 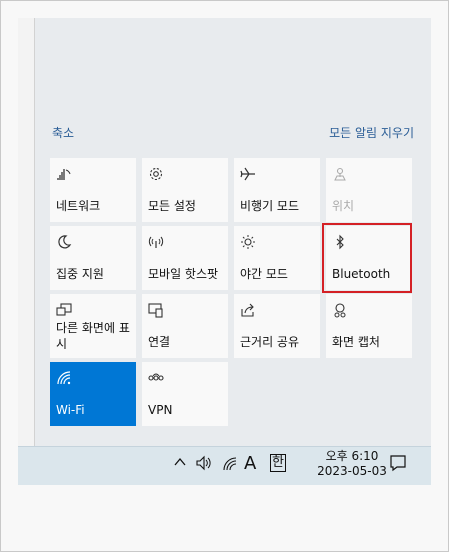 What do you see at coordinates (270, 342) in the screenshot?
I see `tile-label: 근거리 공유` at bounding box center [270, 342].